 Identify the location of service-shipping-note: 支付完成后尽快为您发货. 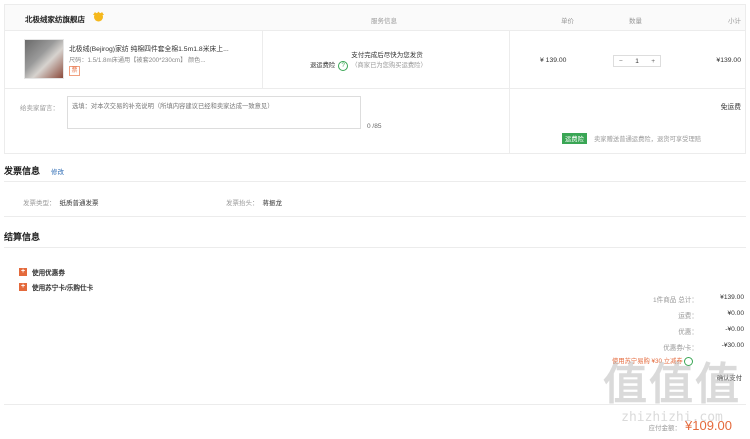
(387, 55).